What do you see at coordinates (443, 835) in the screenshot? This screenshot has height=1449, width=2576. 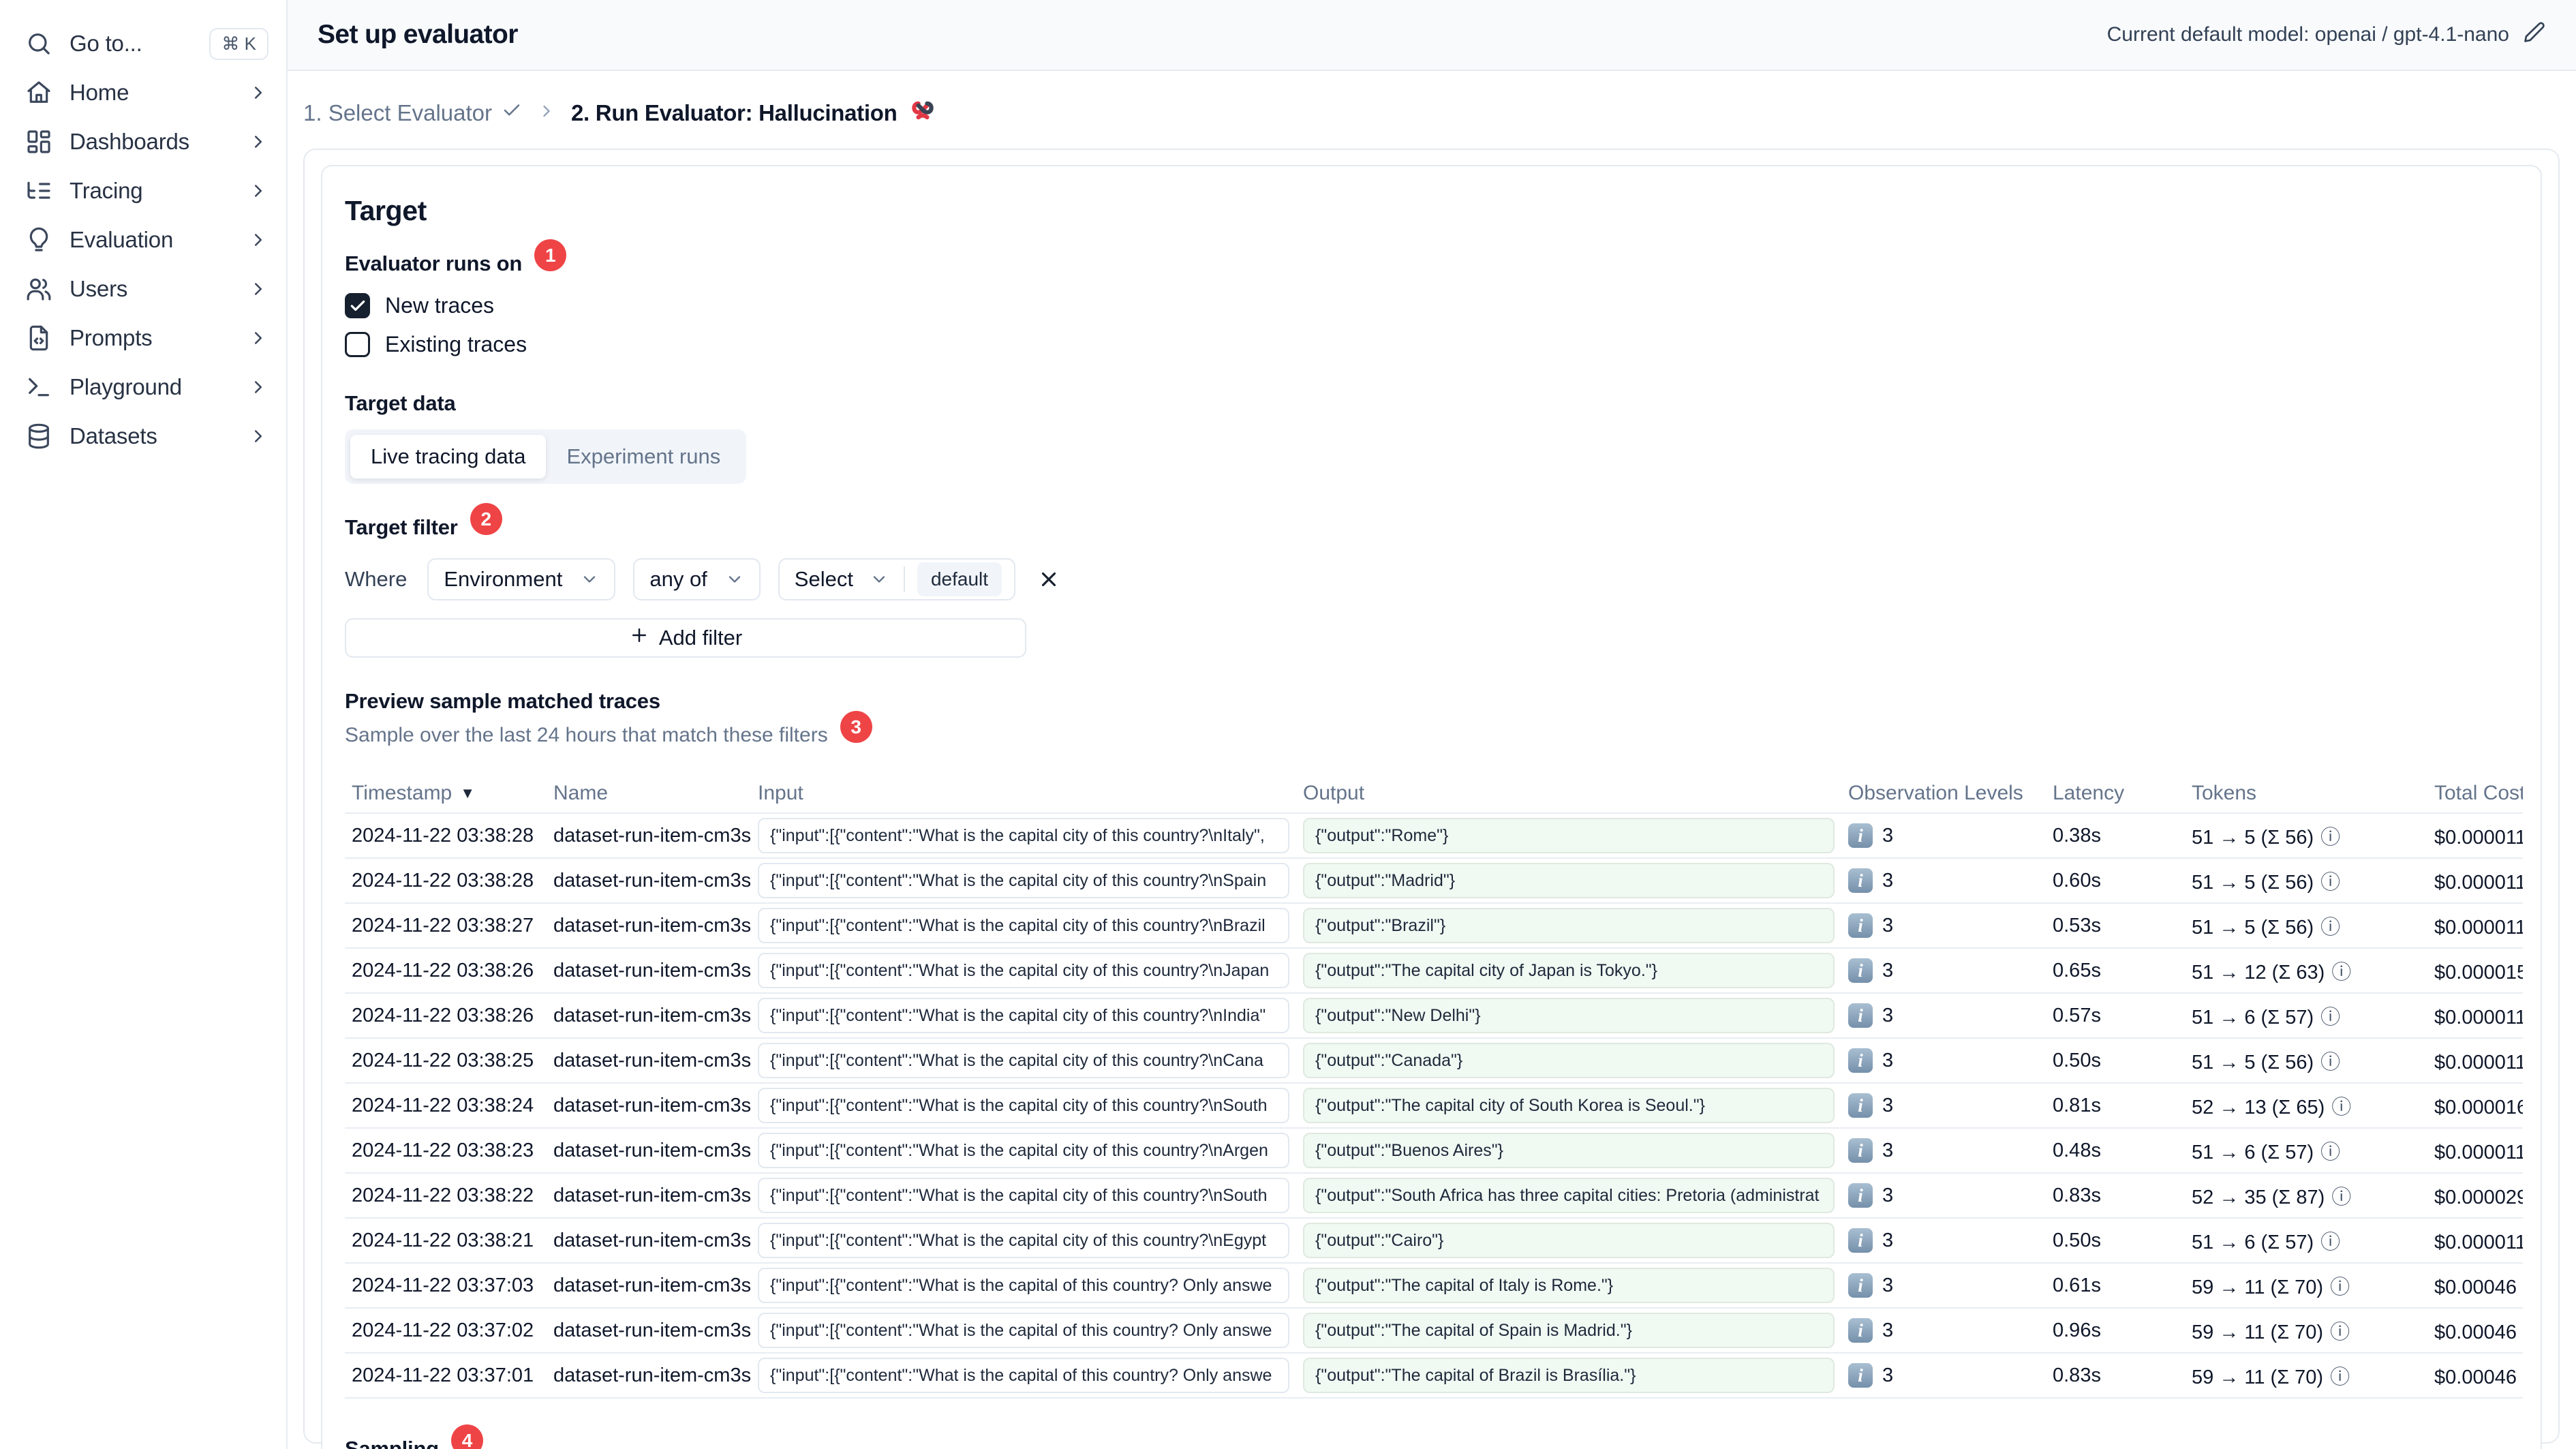 I see `timestamp-cell: 2024-11-22 03:38:28` at bounding box center [443, 835].